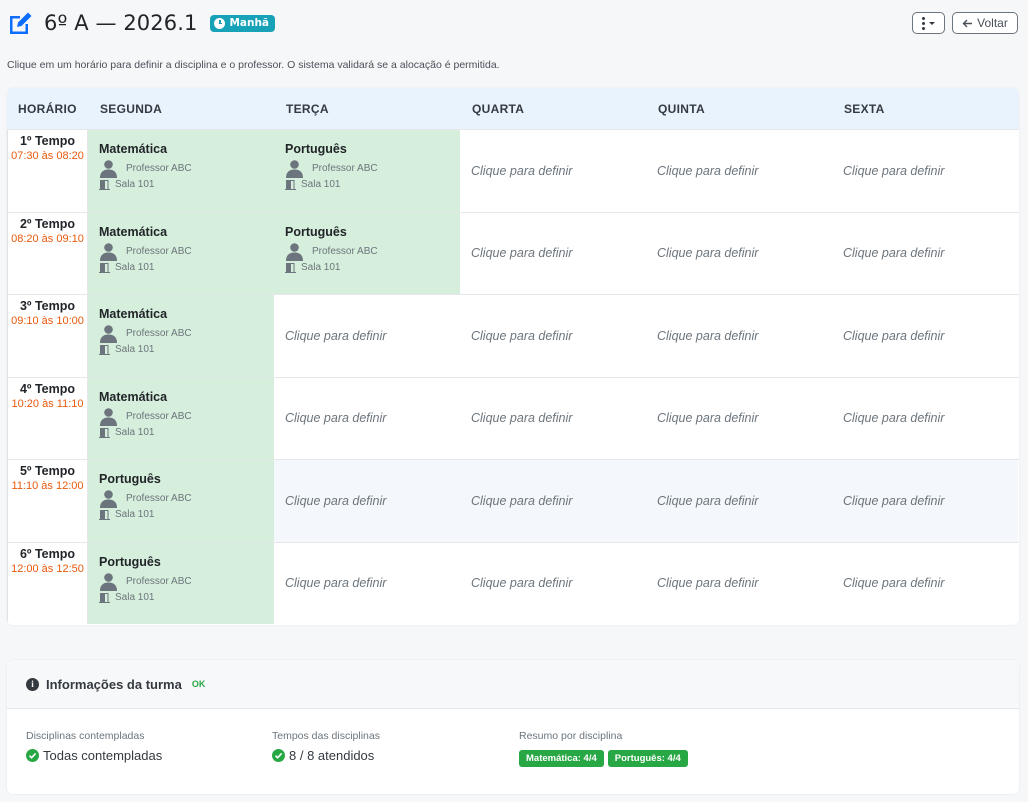 Image resolution: width=1028 pixels, height=802 pixels. Describe the element at coordinates (249, 23) in the screenshot. I see `shift-badge-label: Manhã` at that location.